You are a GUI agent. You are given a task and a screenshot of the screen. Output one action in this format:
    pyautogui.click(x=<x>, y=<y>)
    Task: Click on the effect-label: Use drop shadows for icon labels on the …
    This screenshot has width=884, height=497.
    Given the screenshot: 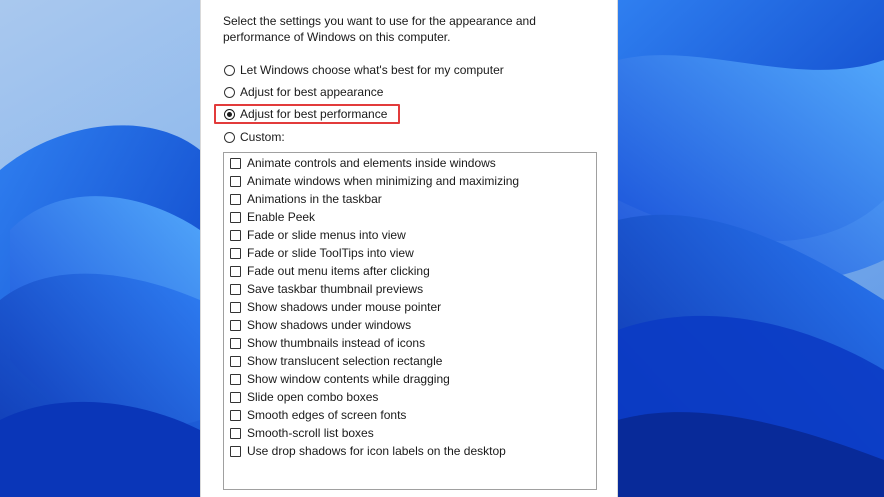 What is the action you would take?
    pyautogui.click(x=376, y=451)
    